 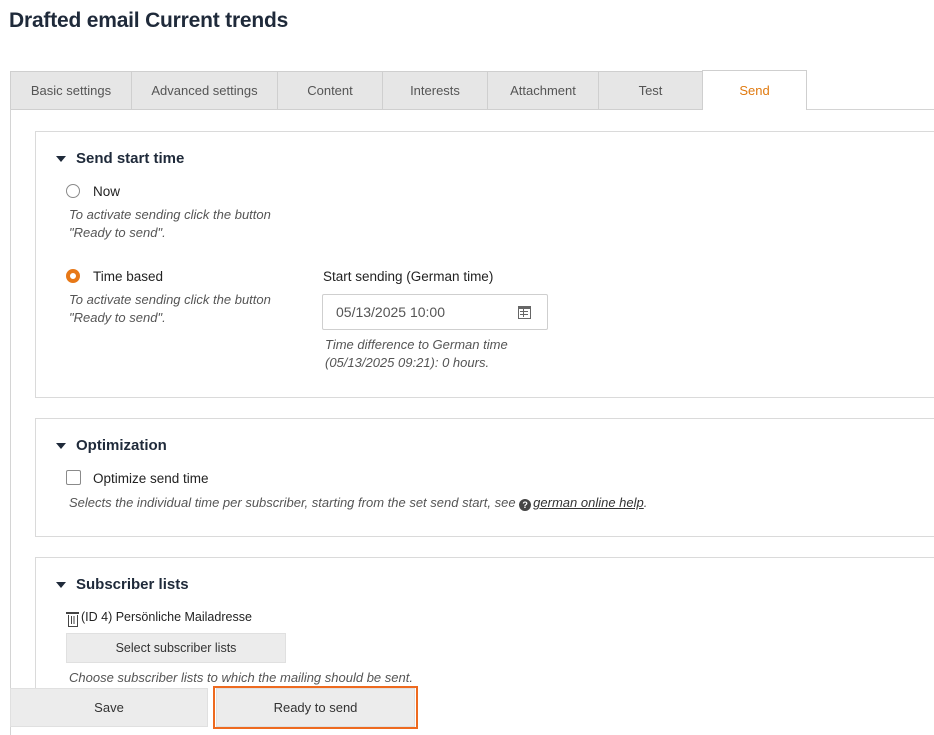 What do you see at coordinates (170, 214) in the screenshot?
I see `now-hint-line1: To activate sending click the button` at bounding box center [170, 214].